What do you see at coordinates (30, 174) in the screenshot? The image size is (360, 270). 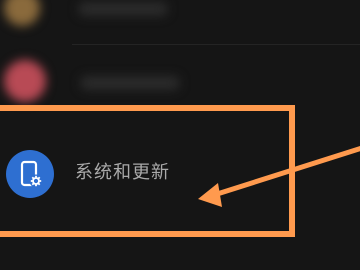 I see `phone-gear-icon` at bounding box center [30, 174].